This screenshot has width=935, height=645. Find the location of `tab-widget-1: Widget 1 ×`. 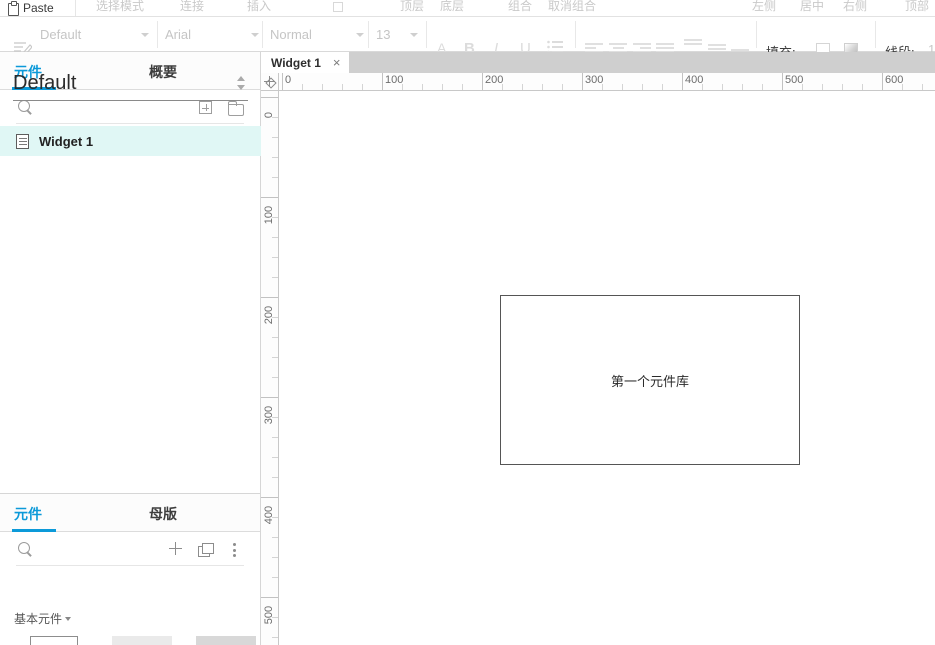

tab-widget-1: Widget 1 × is located at coordinates (305, 62).